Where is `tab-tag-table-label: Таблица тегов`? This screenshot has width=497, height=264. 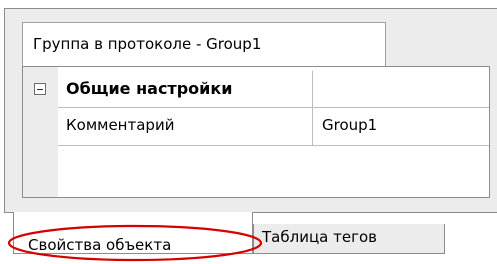 tab-tag-table-label: Таблица тегов is located at coordinates (319, 237).